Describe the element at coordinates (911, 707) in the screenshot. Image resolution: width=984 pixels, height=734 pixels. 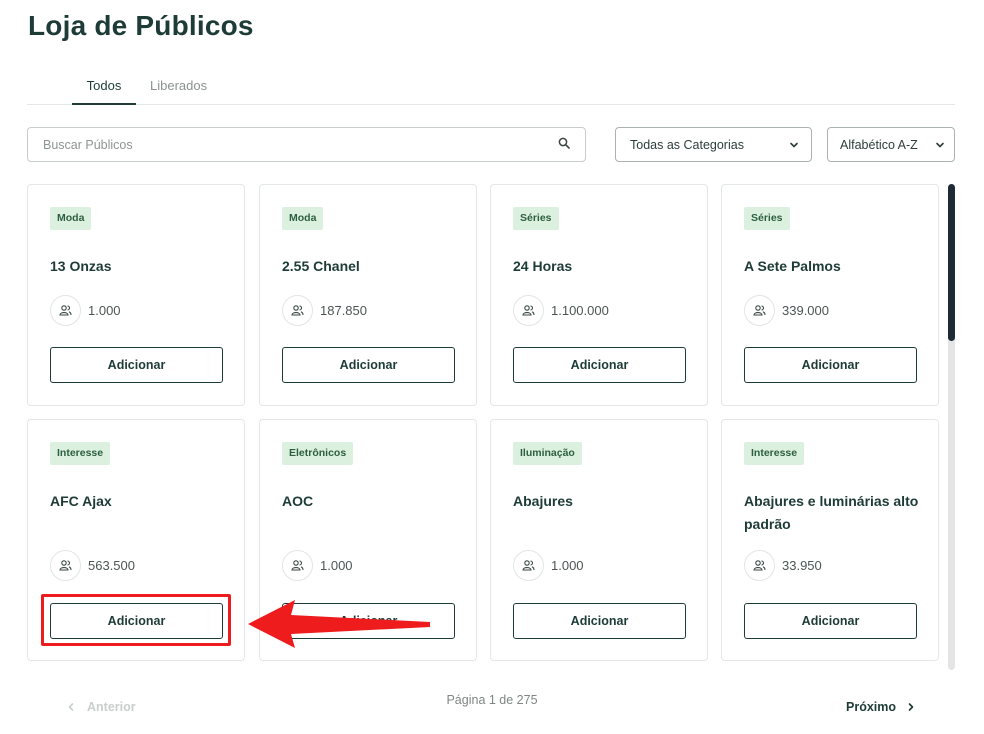
I see `chevron-right-icon` at that location.